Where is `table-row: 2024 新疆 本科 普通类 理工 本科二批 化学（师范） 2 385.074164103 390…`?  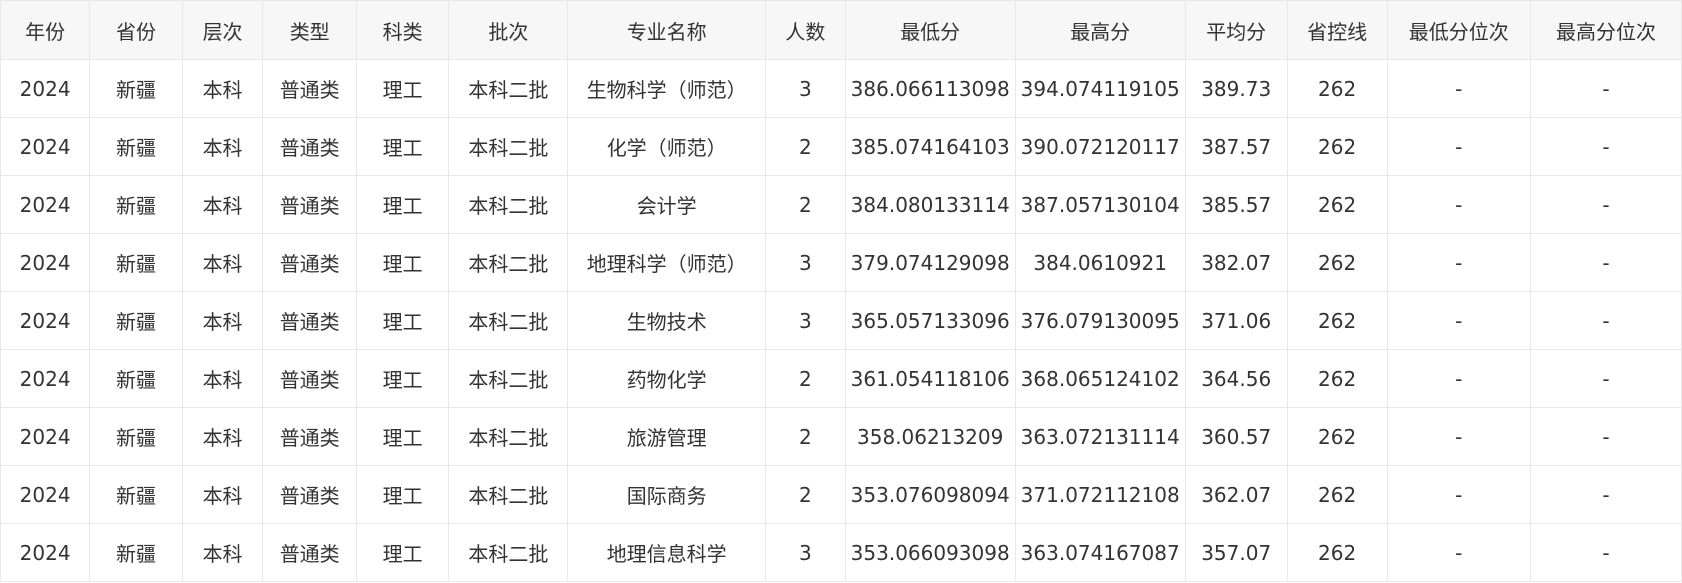 table-row: 2024 新疆 本科 普通类 理工 本科二批 化学（师范） 2 385.074164103 390… is located at coordinates (841, 146).